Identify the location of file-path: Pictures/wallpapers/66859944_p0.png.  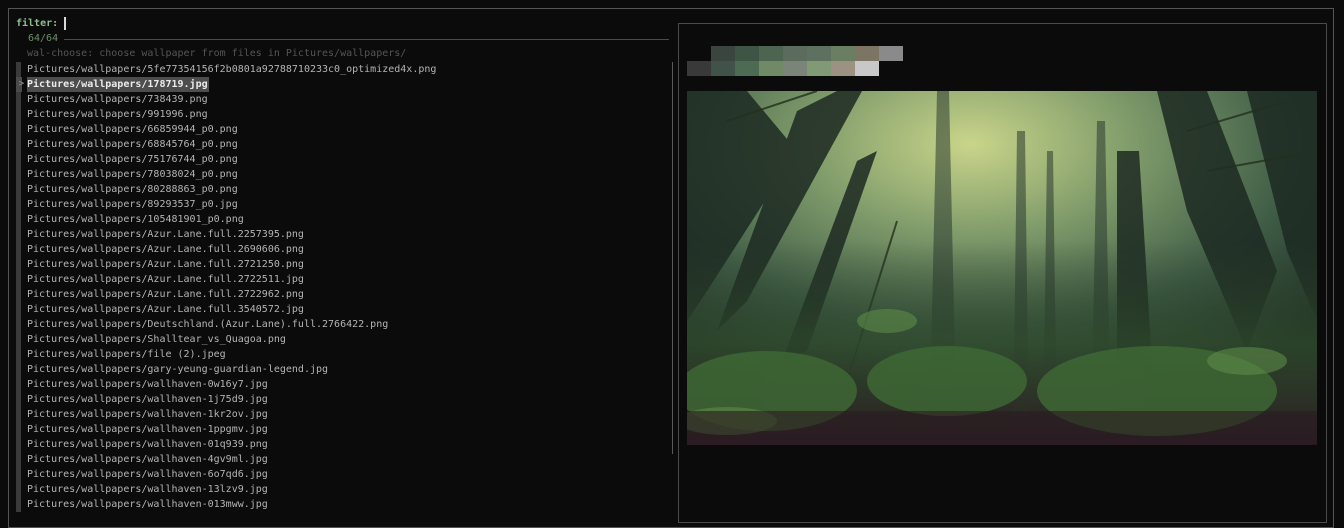
(132, 129).